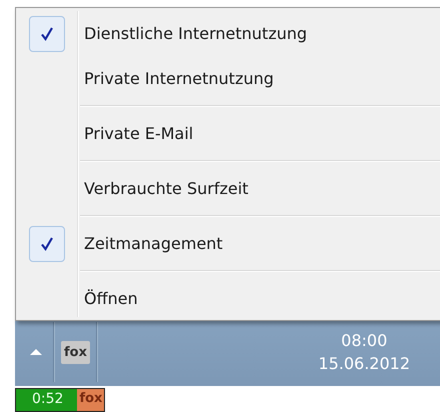  I want to click on show-hidden-icons-icon, so click(36, 352).